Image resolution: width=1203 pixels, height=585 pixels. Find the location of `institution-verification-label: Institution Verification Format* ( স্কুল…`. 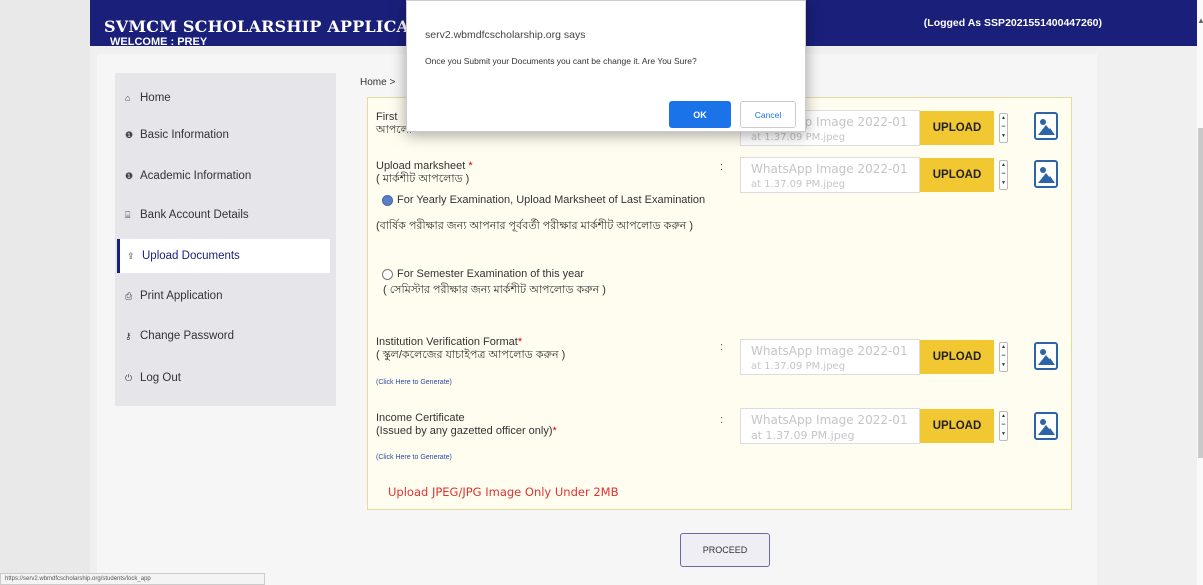

institution-verification-label: Institution Verification Format* ( স্কুল… is located at coordinates (470, 349).